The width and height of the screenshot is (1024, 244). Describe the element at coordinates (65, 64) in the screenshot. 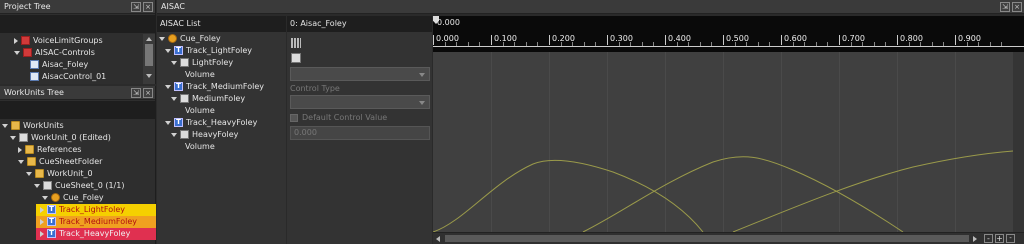

I see `item-label: Aisac_Foley` at that location.